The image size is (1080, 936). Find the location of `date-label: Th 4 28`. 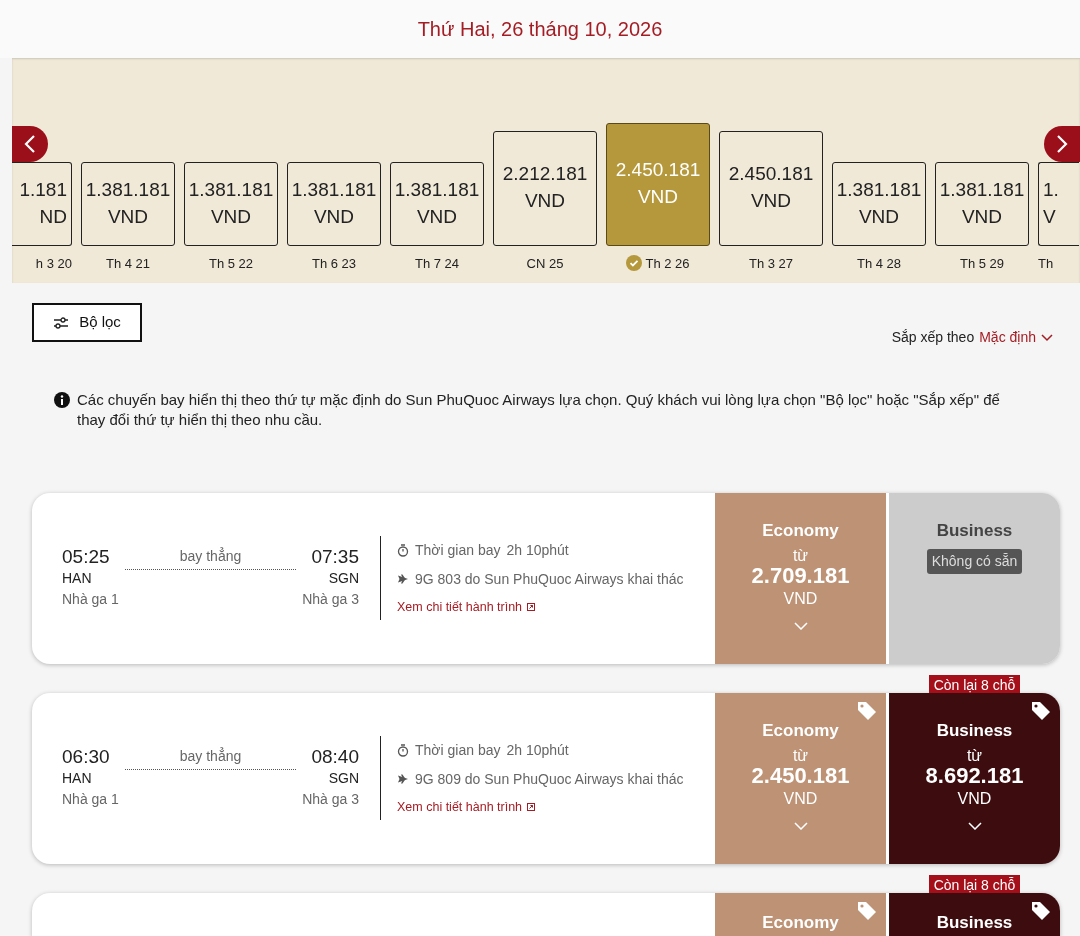

date-label: Th 4 28 is located at coordinates (879, 263).